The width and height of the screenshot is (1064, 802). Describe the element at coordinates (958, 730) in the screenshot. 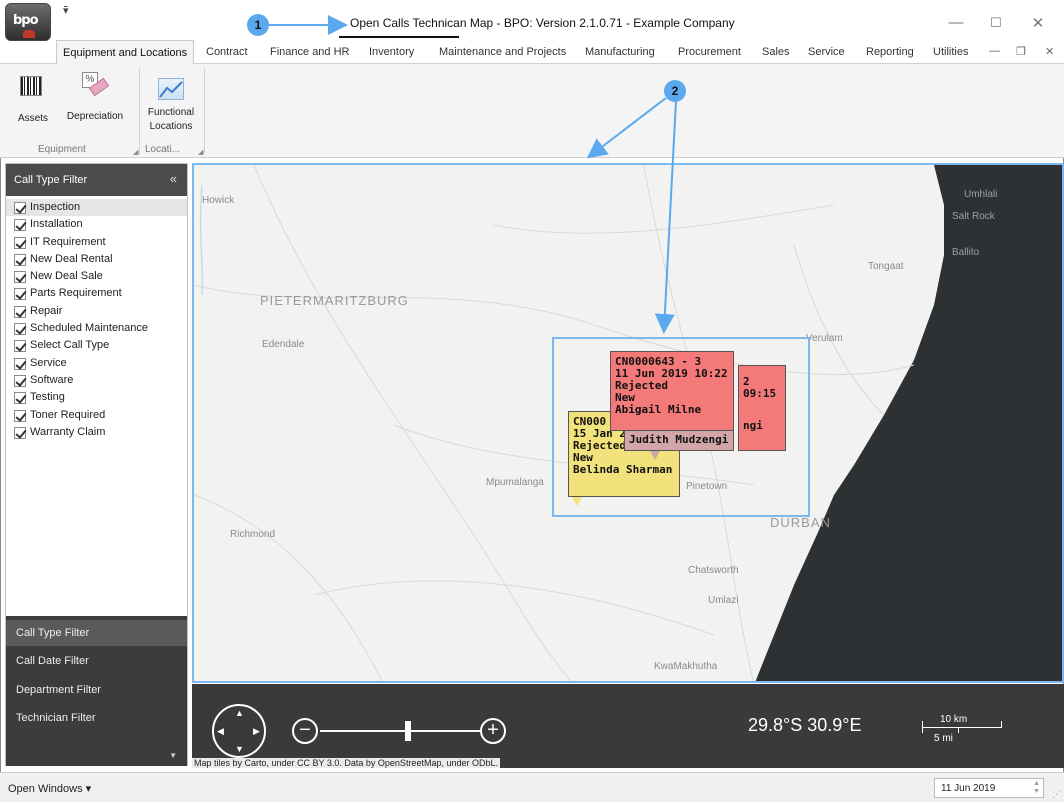

I see `scale-tick` at that location.